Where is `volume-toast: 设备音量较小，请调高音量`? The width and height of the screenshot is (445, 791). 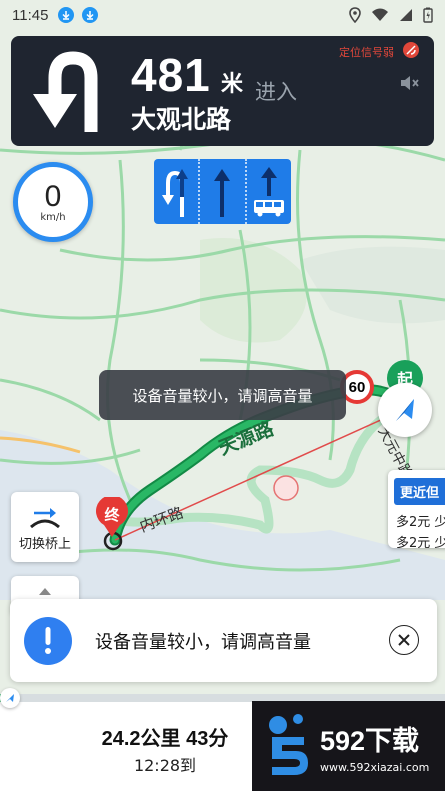
volume-toast: 设备音量较小，请调高音量 is located at coordinates (222, 395).